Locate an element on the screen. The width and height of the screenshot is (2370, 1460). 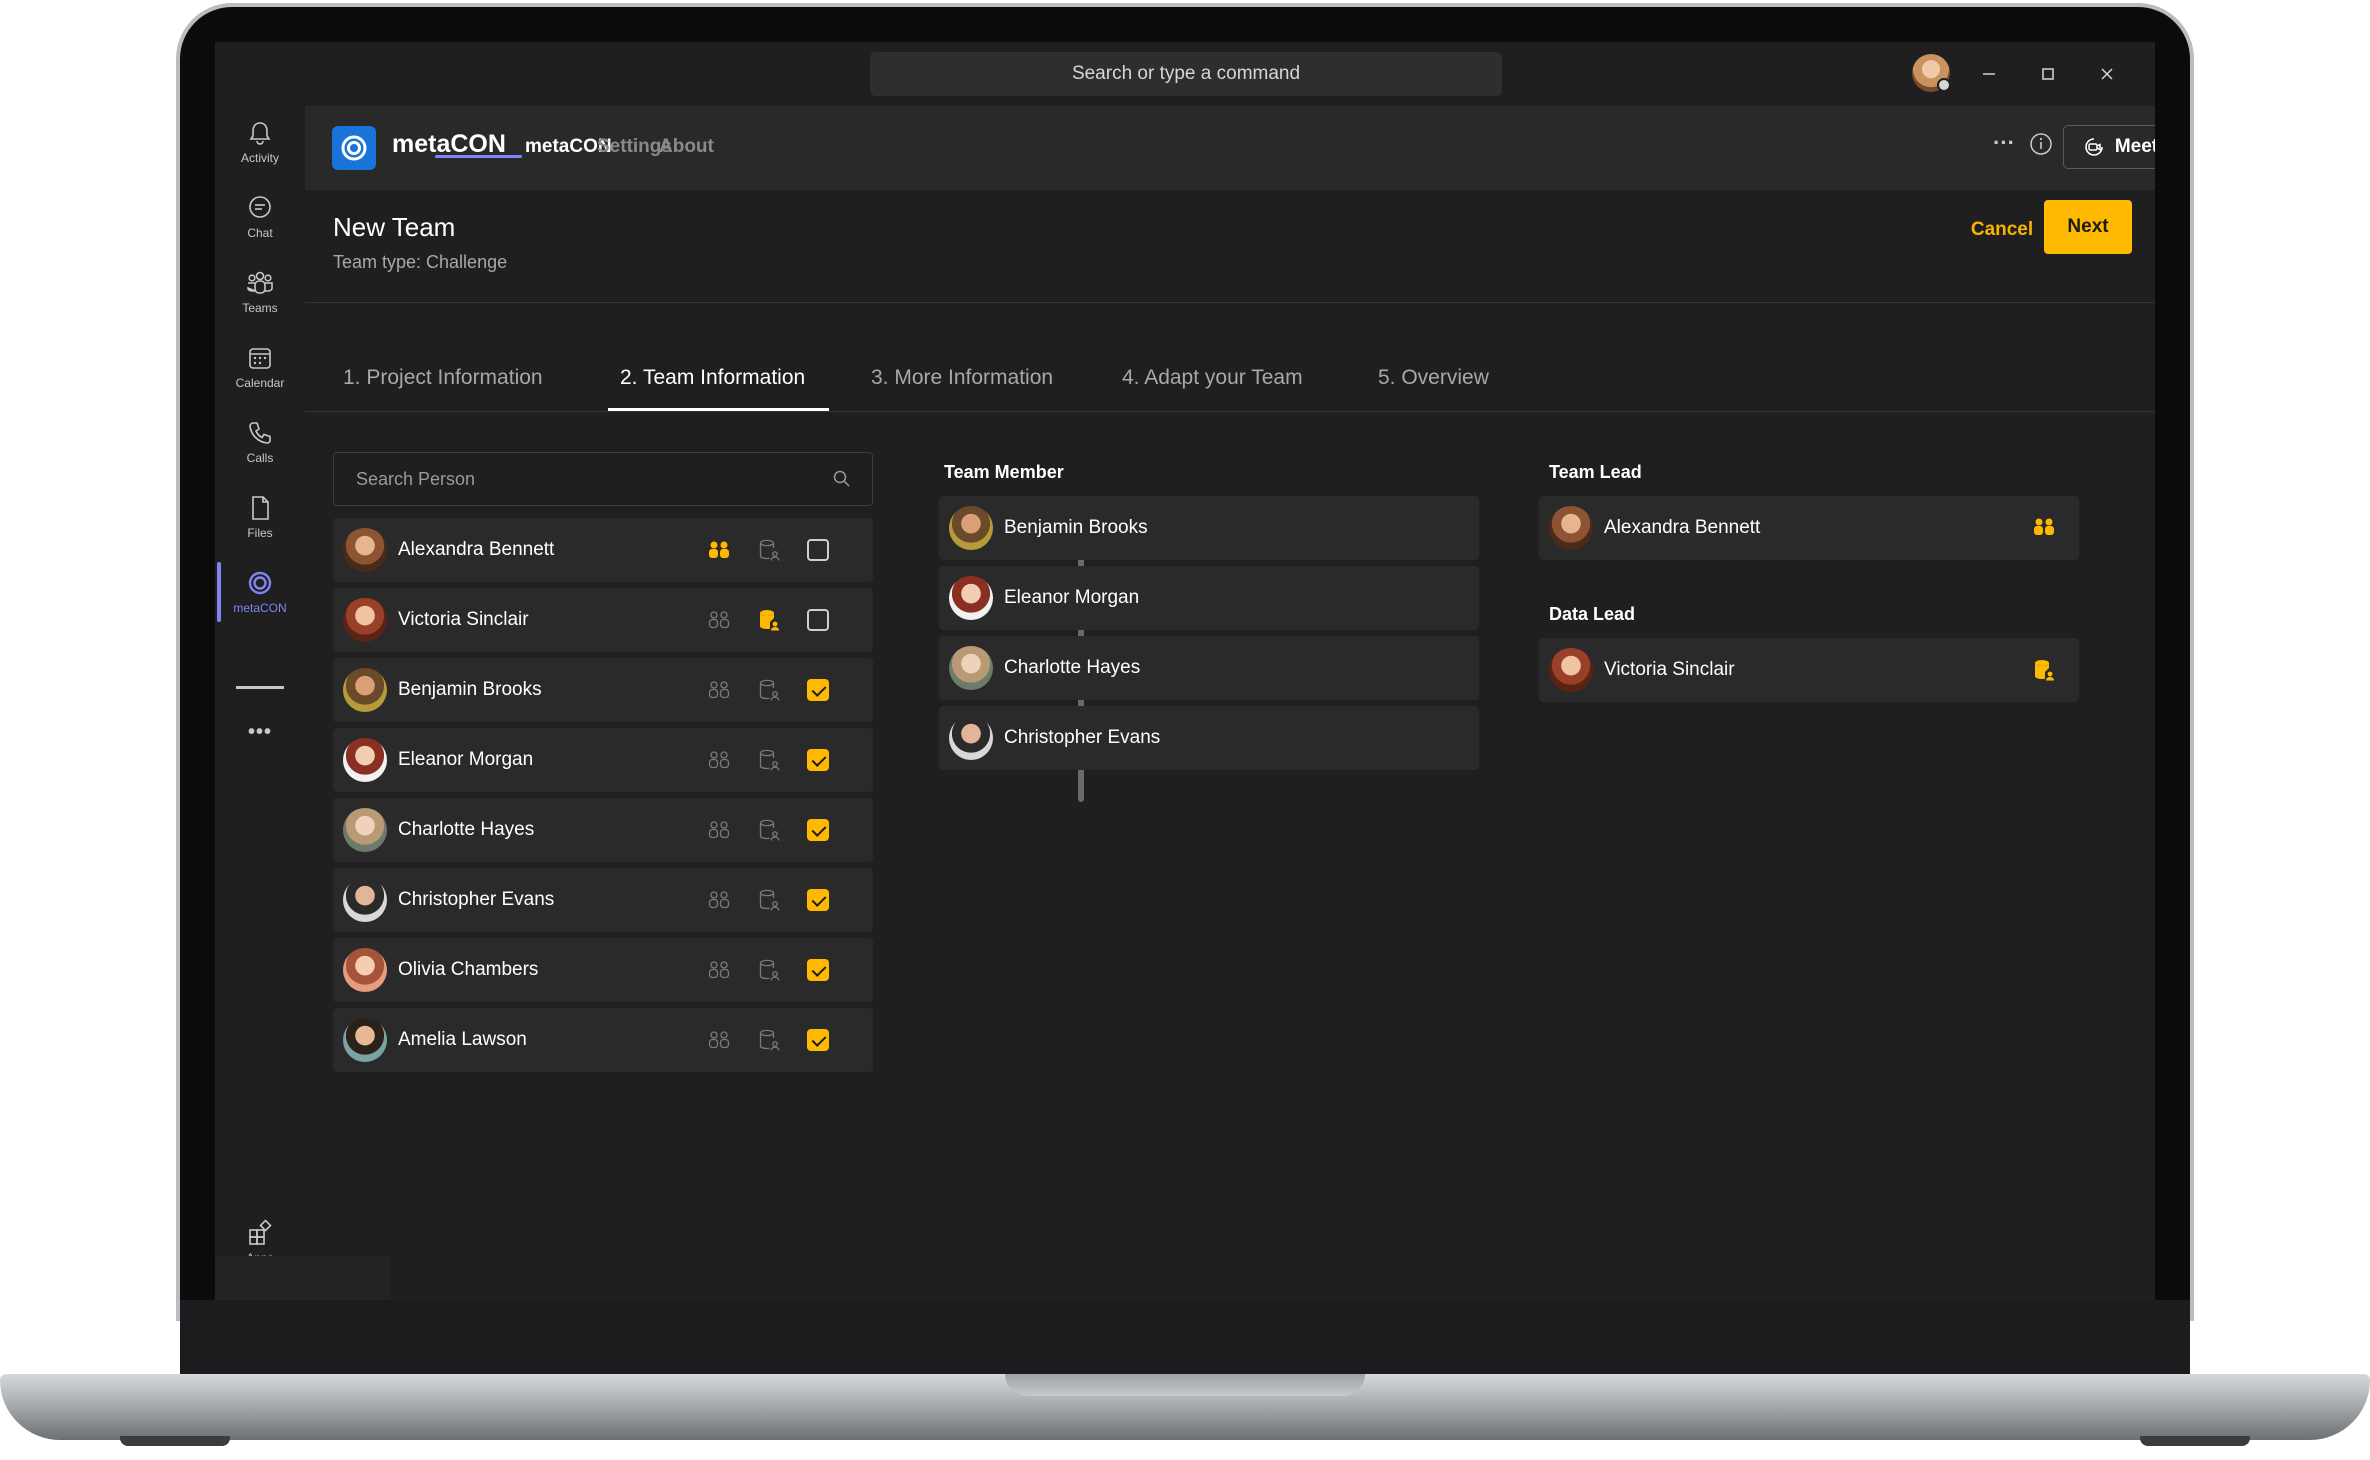
apps-icon is located at coordinates (260, 1232).